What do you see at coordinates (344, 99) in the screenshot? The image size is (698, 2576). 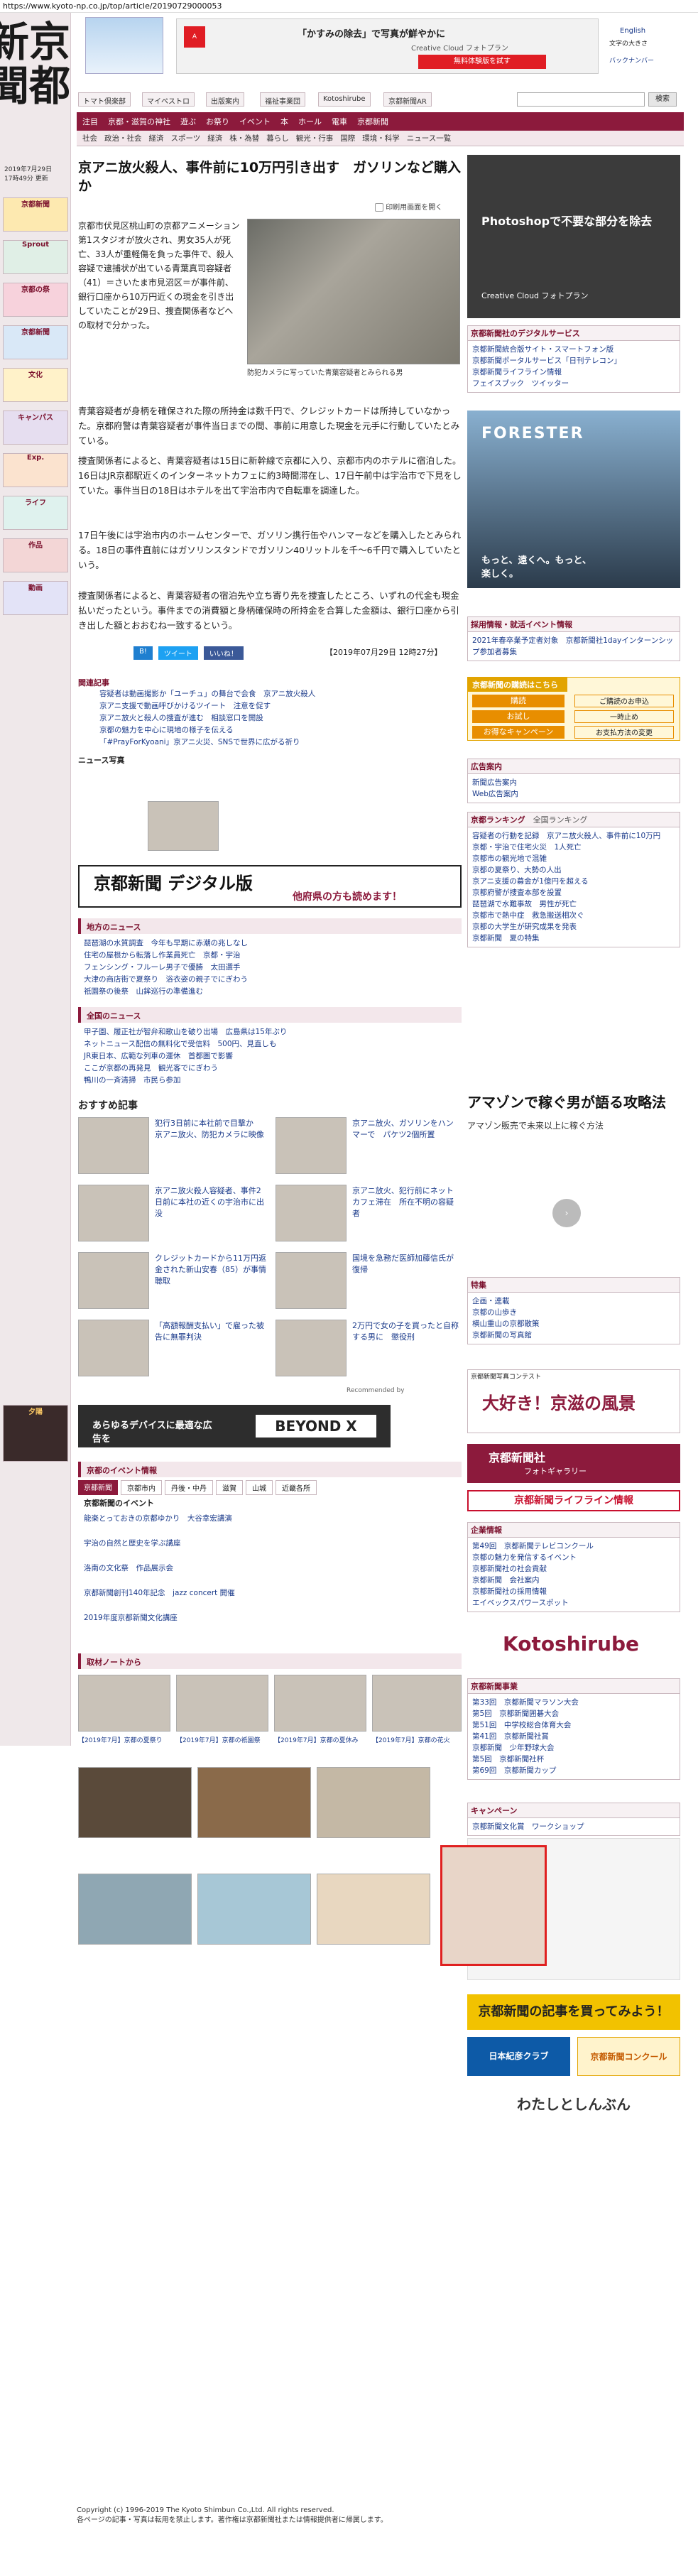 I see `top-button-5: Kotoshirube` at bounding box center [344, 99].